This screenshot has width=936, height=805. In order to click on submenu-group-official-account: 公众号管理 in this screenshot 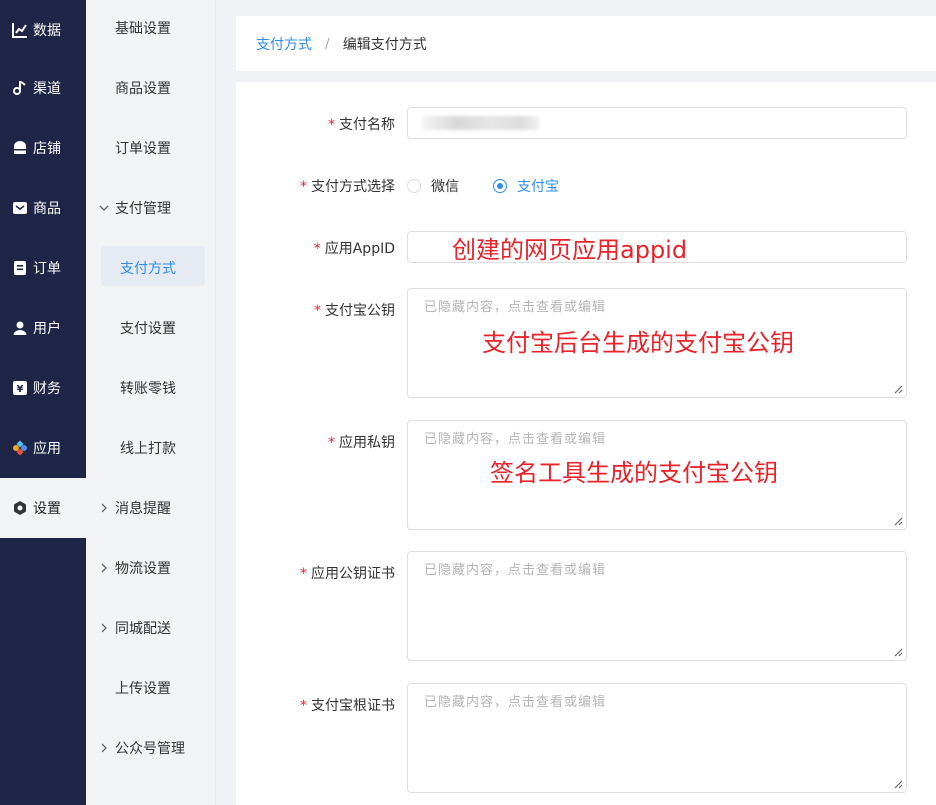, I will do `click(151, 748)`.